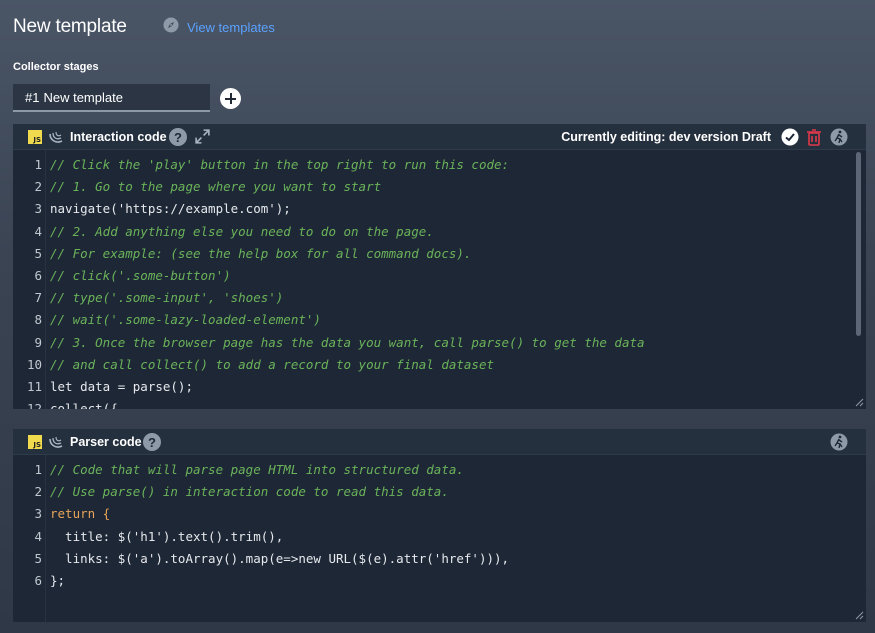  I want to click on collector-stages-label: Collector stages, so click(56, 67).